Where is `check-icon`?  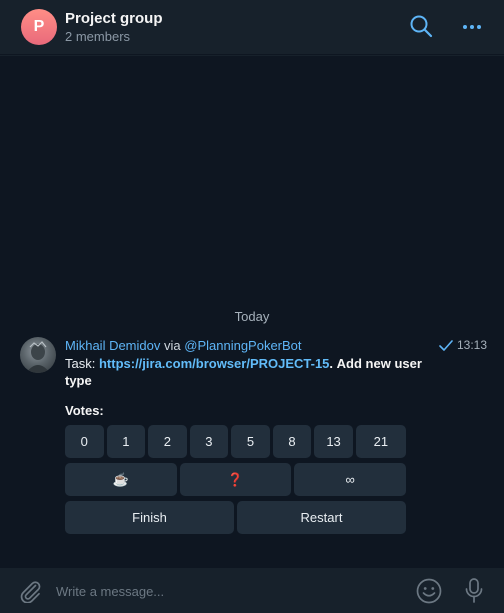 check-icon is located at coordinates (446, 345).